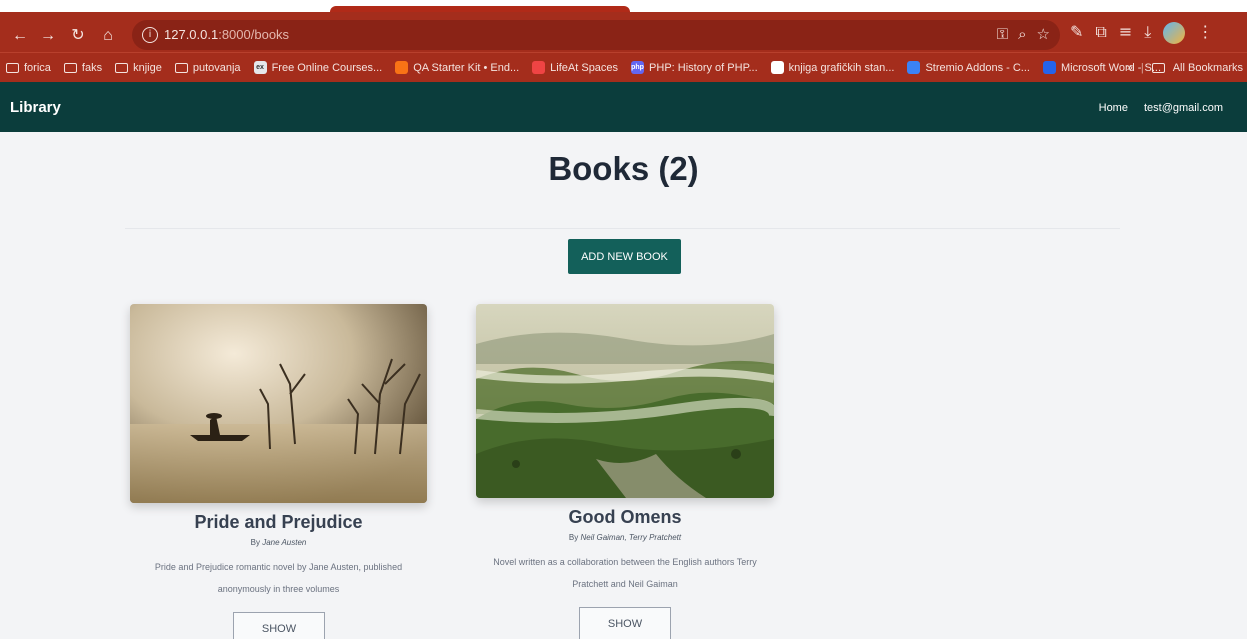  Describe the element at coordinates (1174, 33) in the screenshot. I see `profile-avatar` at that location.